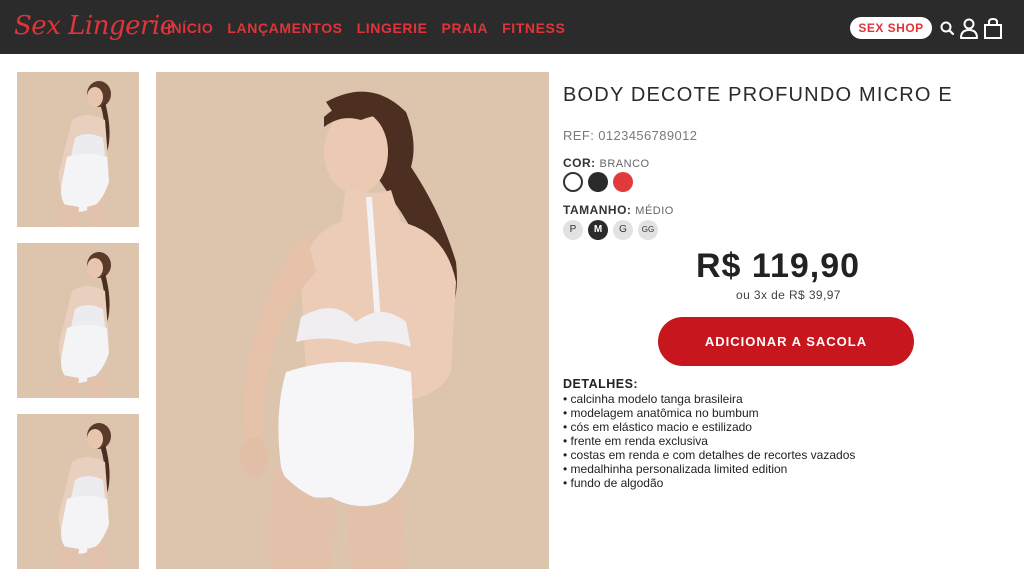 Image resolution: width=1024 pixels, height=574 pixels. I want to click on logo-text: Sex Lingerie, so click(94, 26).